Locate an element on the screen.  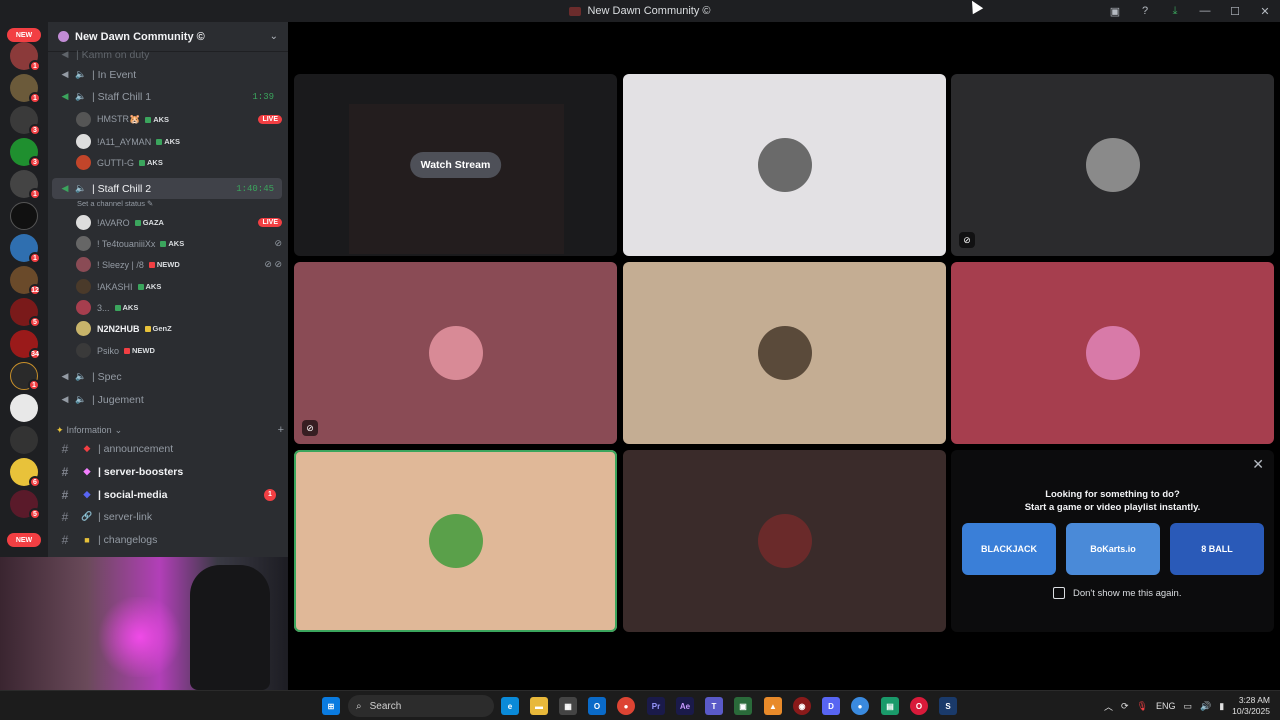
stream-tile: Watch Stream is located at coordinates (455, 165).